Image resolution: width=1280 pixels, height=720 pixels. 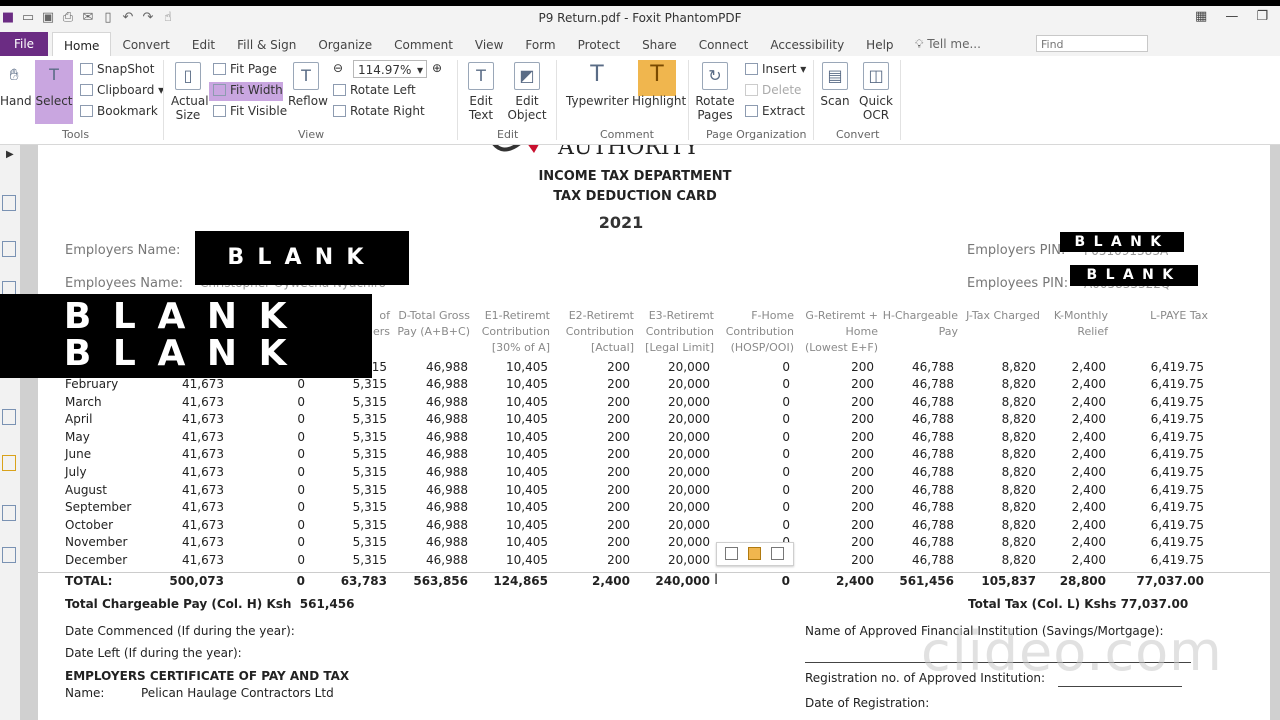 I want to click on cell-d: 46,988, so click(x=447, y=472).